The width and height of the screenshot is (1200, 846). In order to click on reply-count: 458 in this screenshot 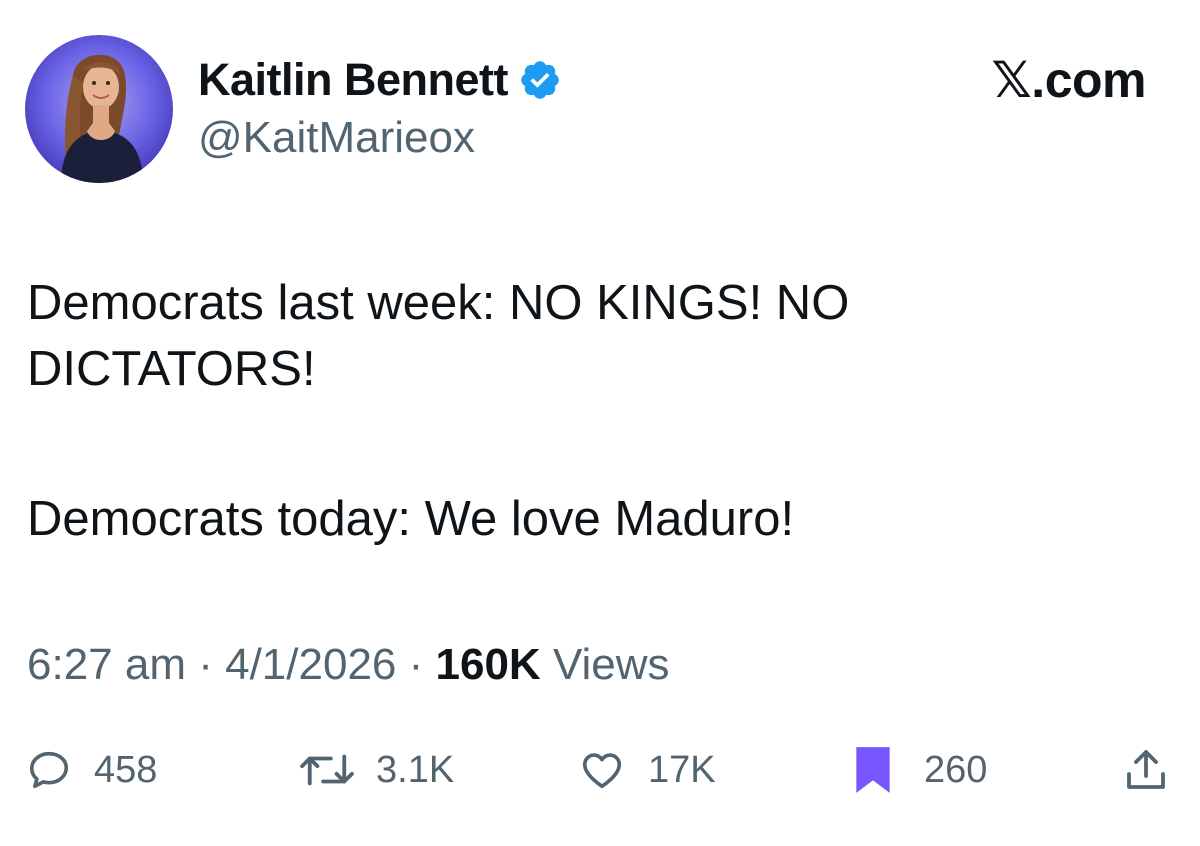, I will do `click(126, 769)`.